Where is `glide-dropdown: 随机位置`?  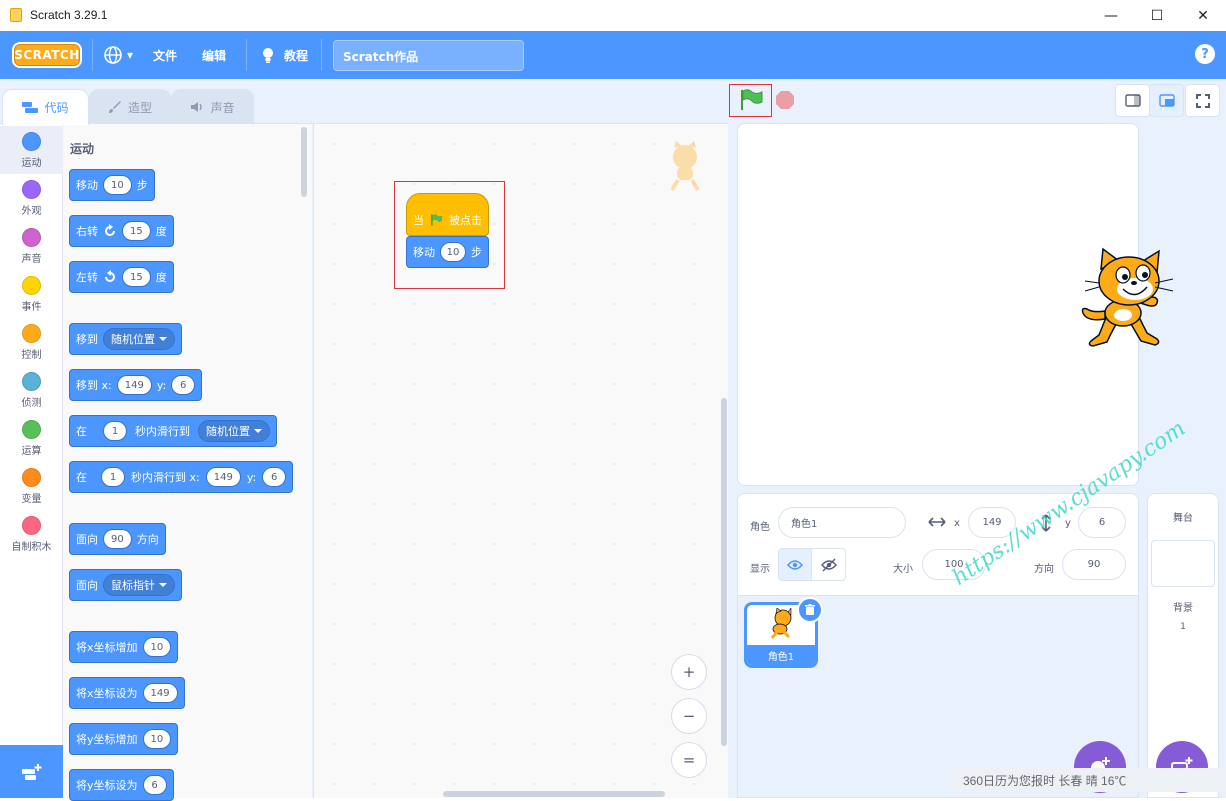 glide-dropdown: 随机位置 is located at coordinates (234, 431).